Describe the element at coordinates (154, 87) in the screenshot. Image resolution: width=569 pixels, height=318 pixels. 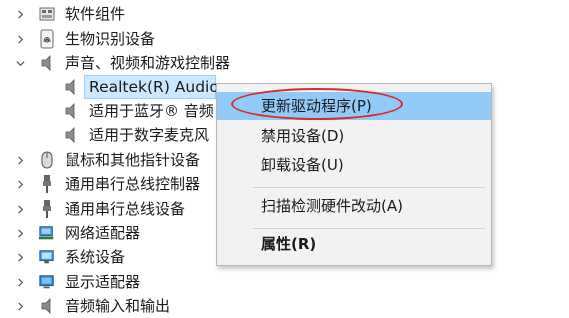
I see `tree-child-label: Realtek(R) Audio` at that location.